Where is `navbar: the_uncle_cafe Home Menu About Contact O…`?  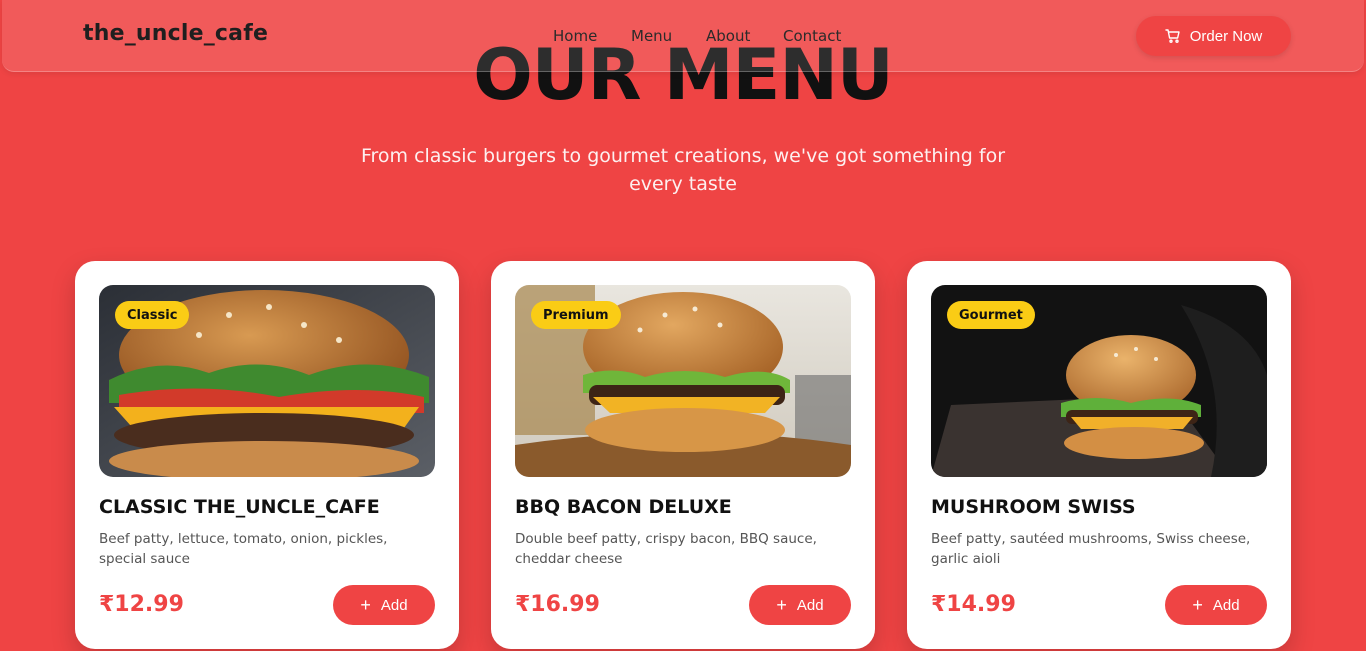 navbar: the_uncle_cafe Home Menu About Contact O… is located at coordinates (683, 36).